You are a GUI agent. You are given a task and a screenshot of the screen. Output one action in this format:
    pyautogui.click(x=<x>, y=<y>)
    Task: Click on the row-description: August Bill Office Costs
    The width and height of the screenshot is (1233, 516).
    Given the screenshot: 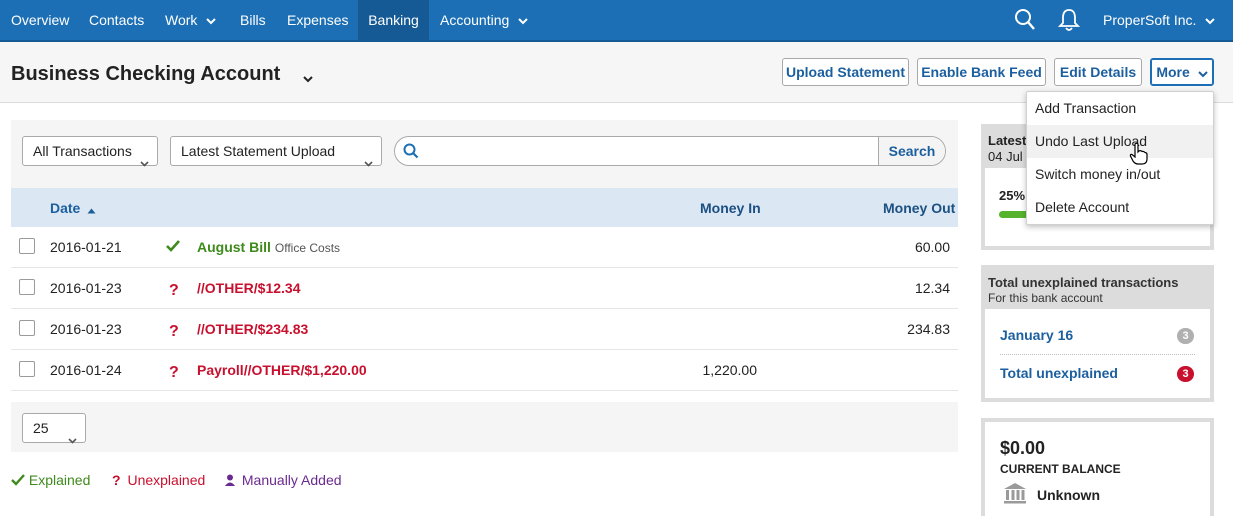 What is the action you would take?
    pyautogui.click(x=268, y=247)
    